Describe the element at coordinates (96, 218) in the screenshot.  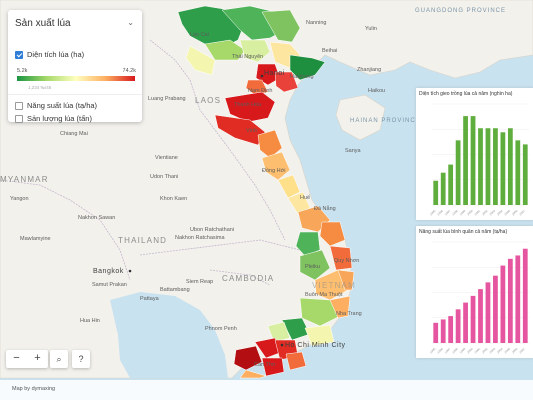
I see `town-nakhon-sawan: Nakhon Sawan` at that location.